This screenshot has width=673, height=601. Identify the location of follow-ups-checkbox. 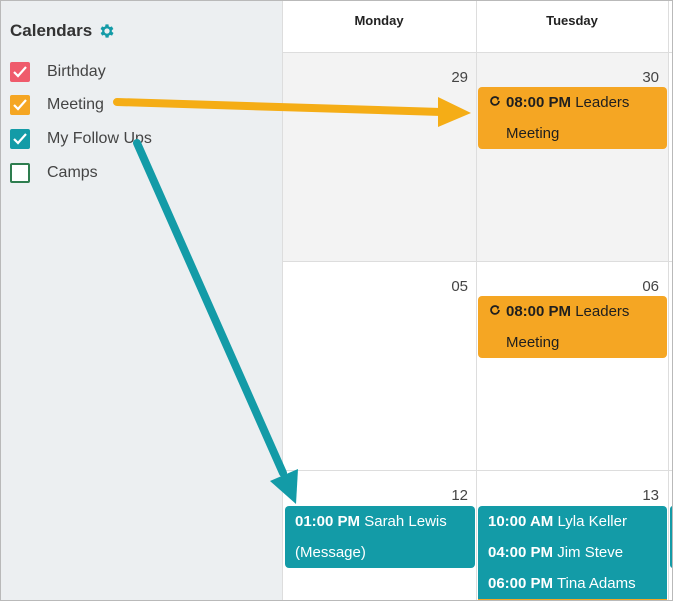
(20, 139).